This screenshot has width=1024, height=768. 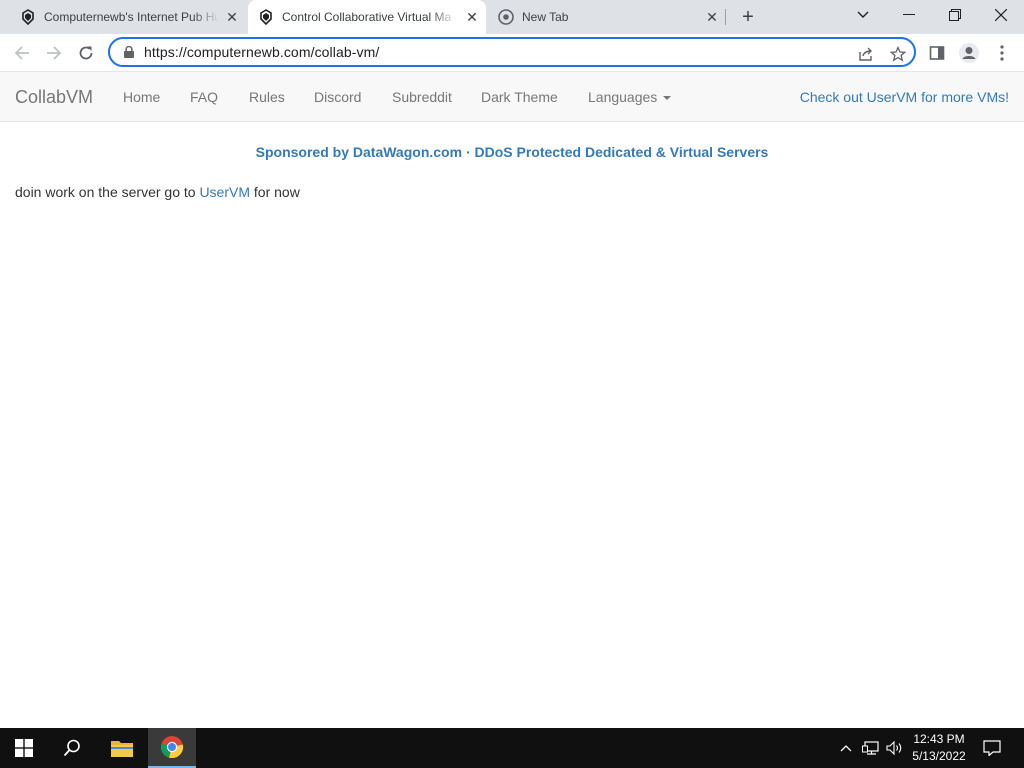 What do you see at coordinates (54, 97) in the screenshot?
I see `brand-link: CollabVM` at bounding box center [54, 97].